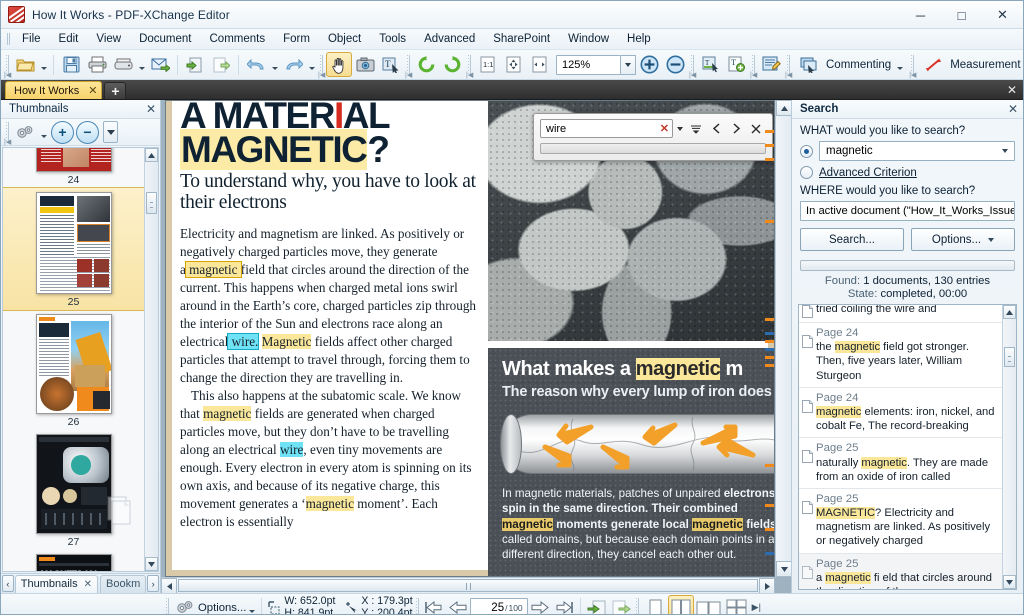 This screenshot has width=1024, height=615. I want to click on statusbar-options-icon, so click(185, 604).